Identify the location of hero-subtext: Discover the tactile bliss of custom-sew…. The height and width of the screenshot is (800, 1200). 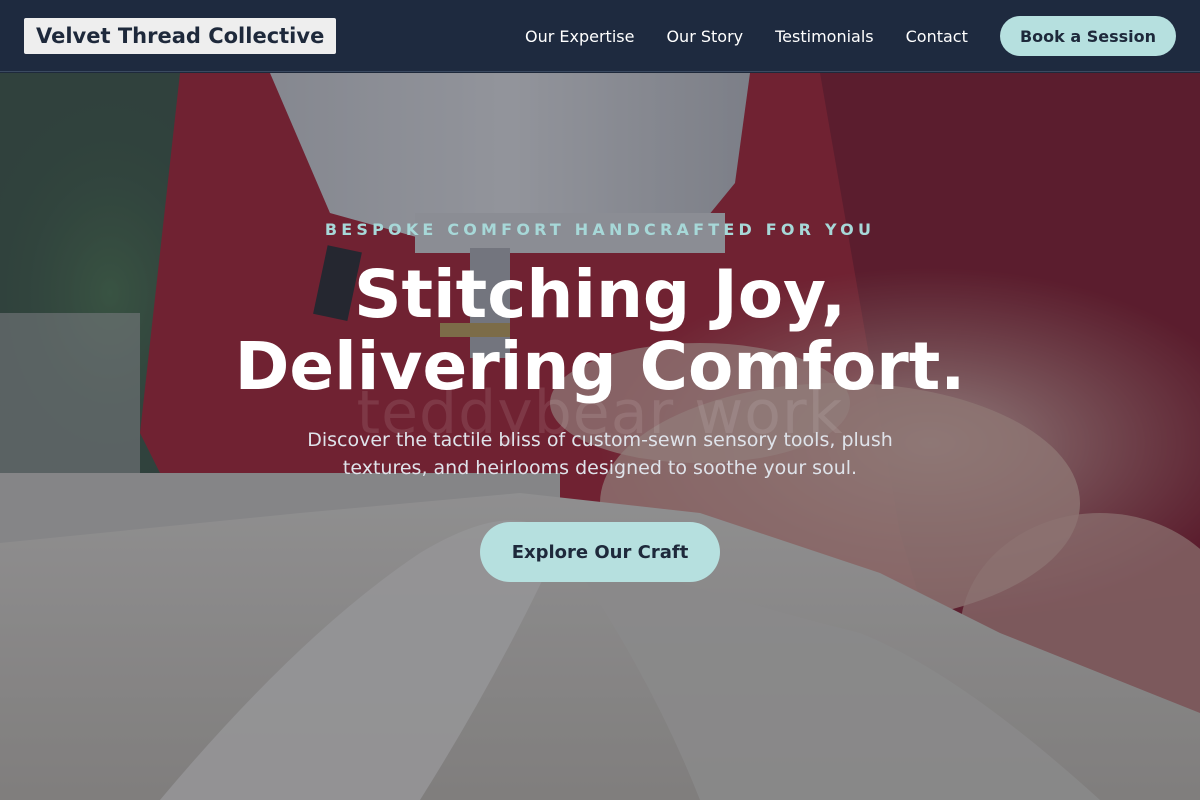
(600, 454).